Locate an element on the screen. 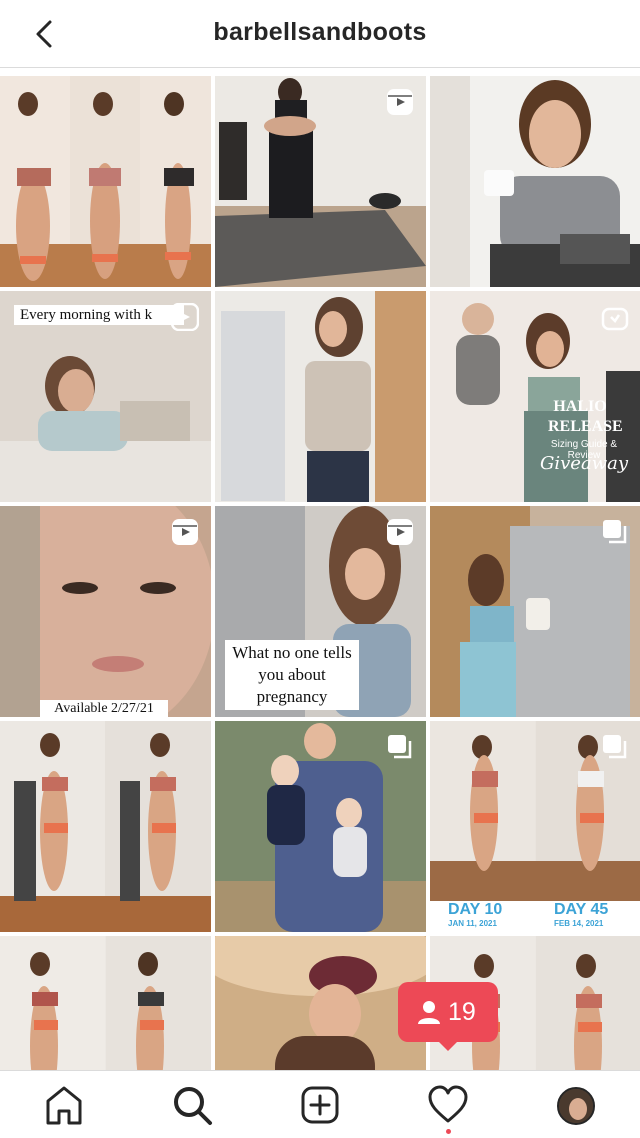 The image size is (640, 1138). notification-count: 19 is located at coordinates (462, 1012).